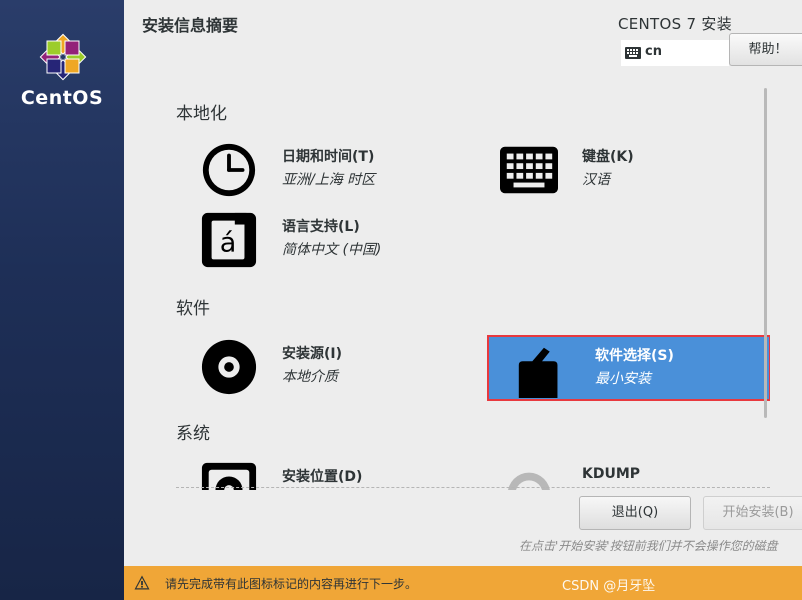 Image resolution: width=802 pixels, height=600 pixels. I want to click on spoke-source-status: 本地介质, so click(310, 377).